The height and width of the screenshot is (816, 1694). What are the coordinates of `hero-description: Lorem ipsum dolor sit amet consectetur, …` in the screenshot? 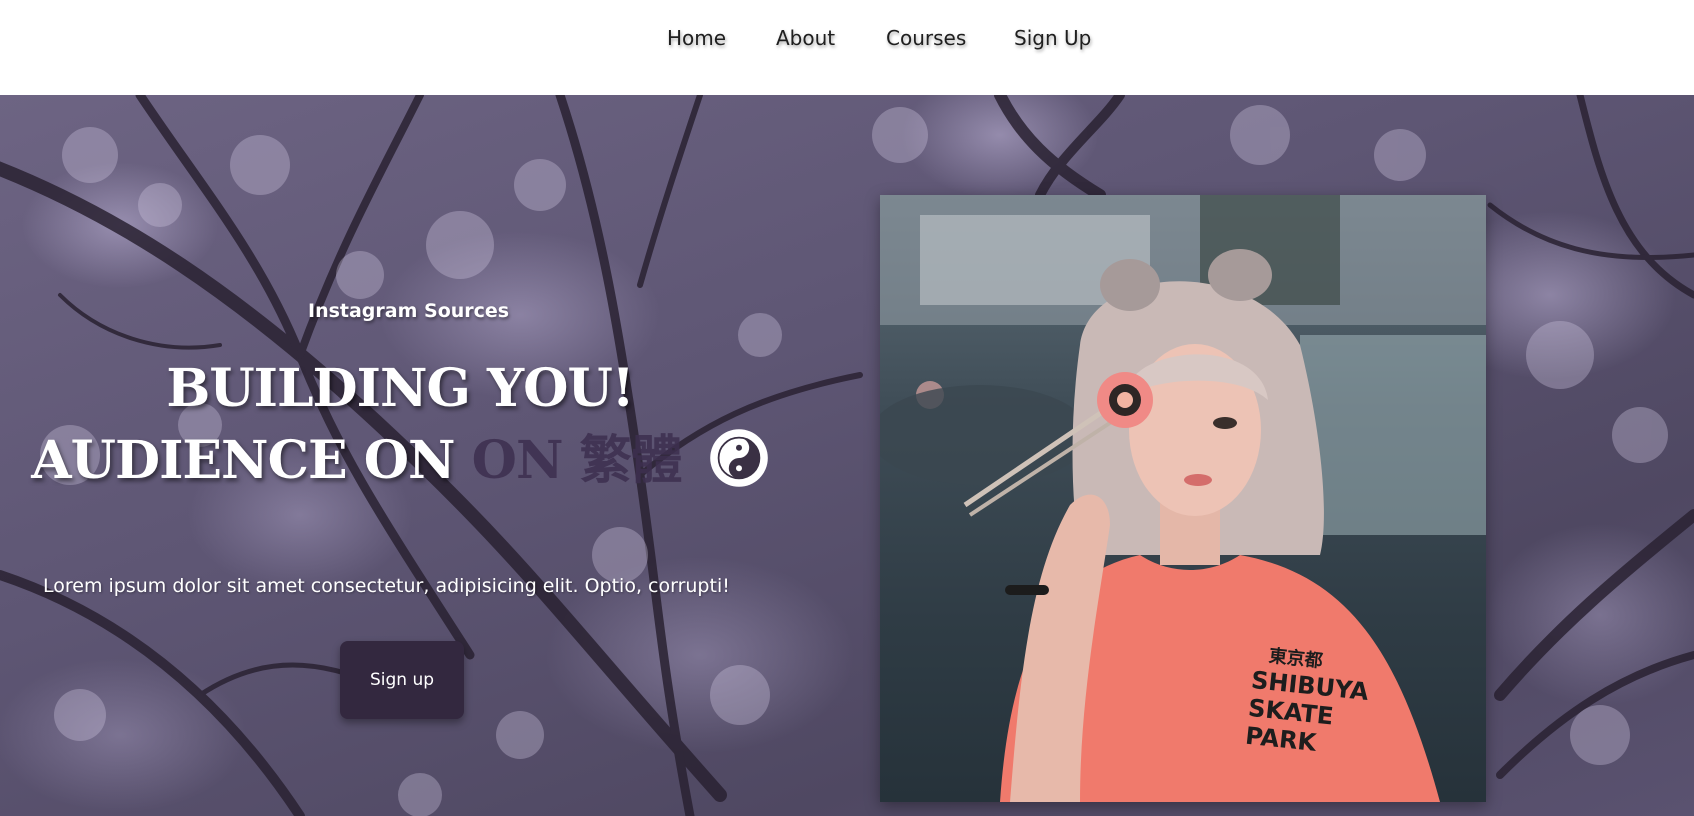 It's located at (386, 586).